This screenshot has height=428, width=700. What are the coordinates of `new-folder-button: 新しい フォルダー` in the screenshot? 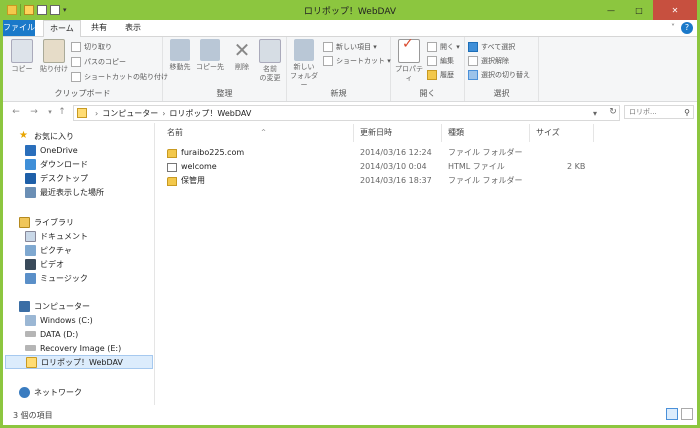 It's located at (304, 64).